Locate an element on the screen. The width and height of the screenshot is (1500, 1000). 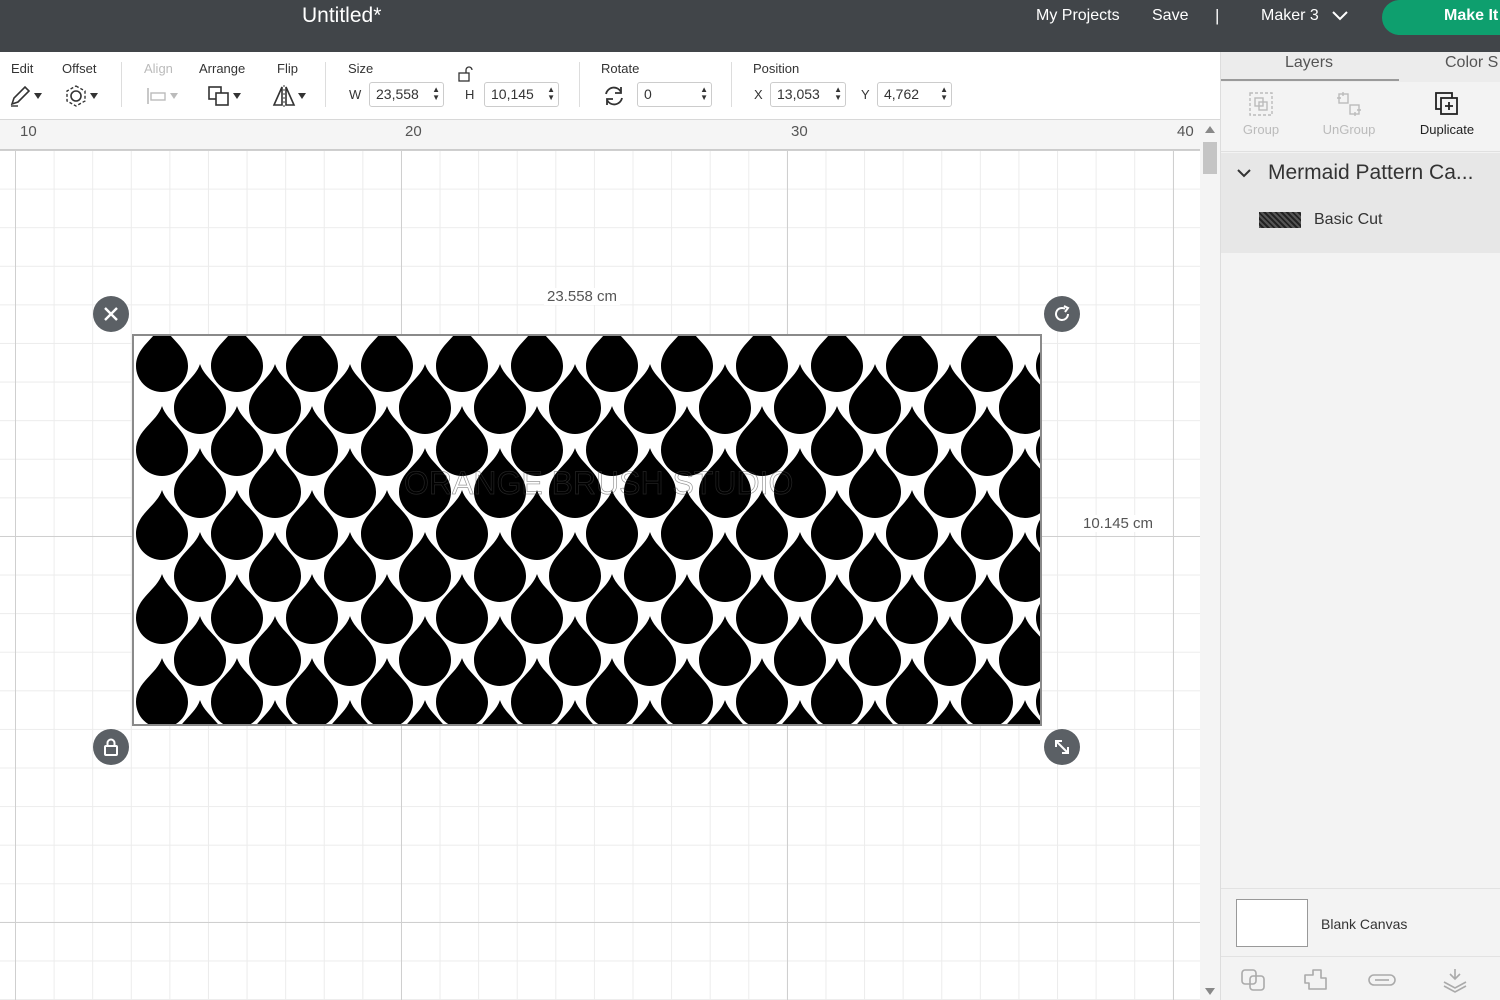
x-position-value: 13,053 is located at coordinates (798, 94).